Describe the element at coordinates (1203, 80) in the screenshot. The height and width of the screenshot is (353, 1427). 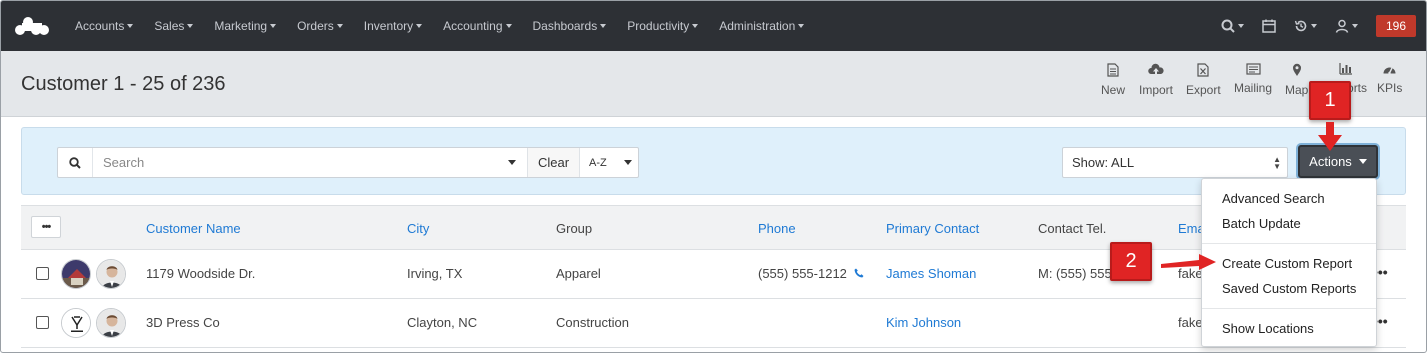
I see `export-button: Export` at that location.